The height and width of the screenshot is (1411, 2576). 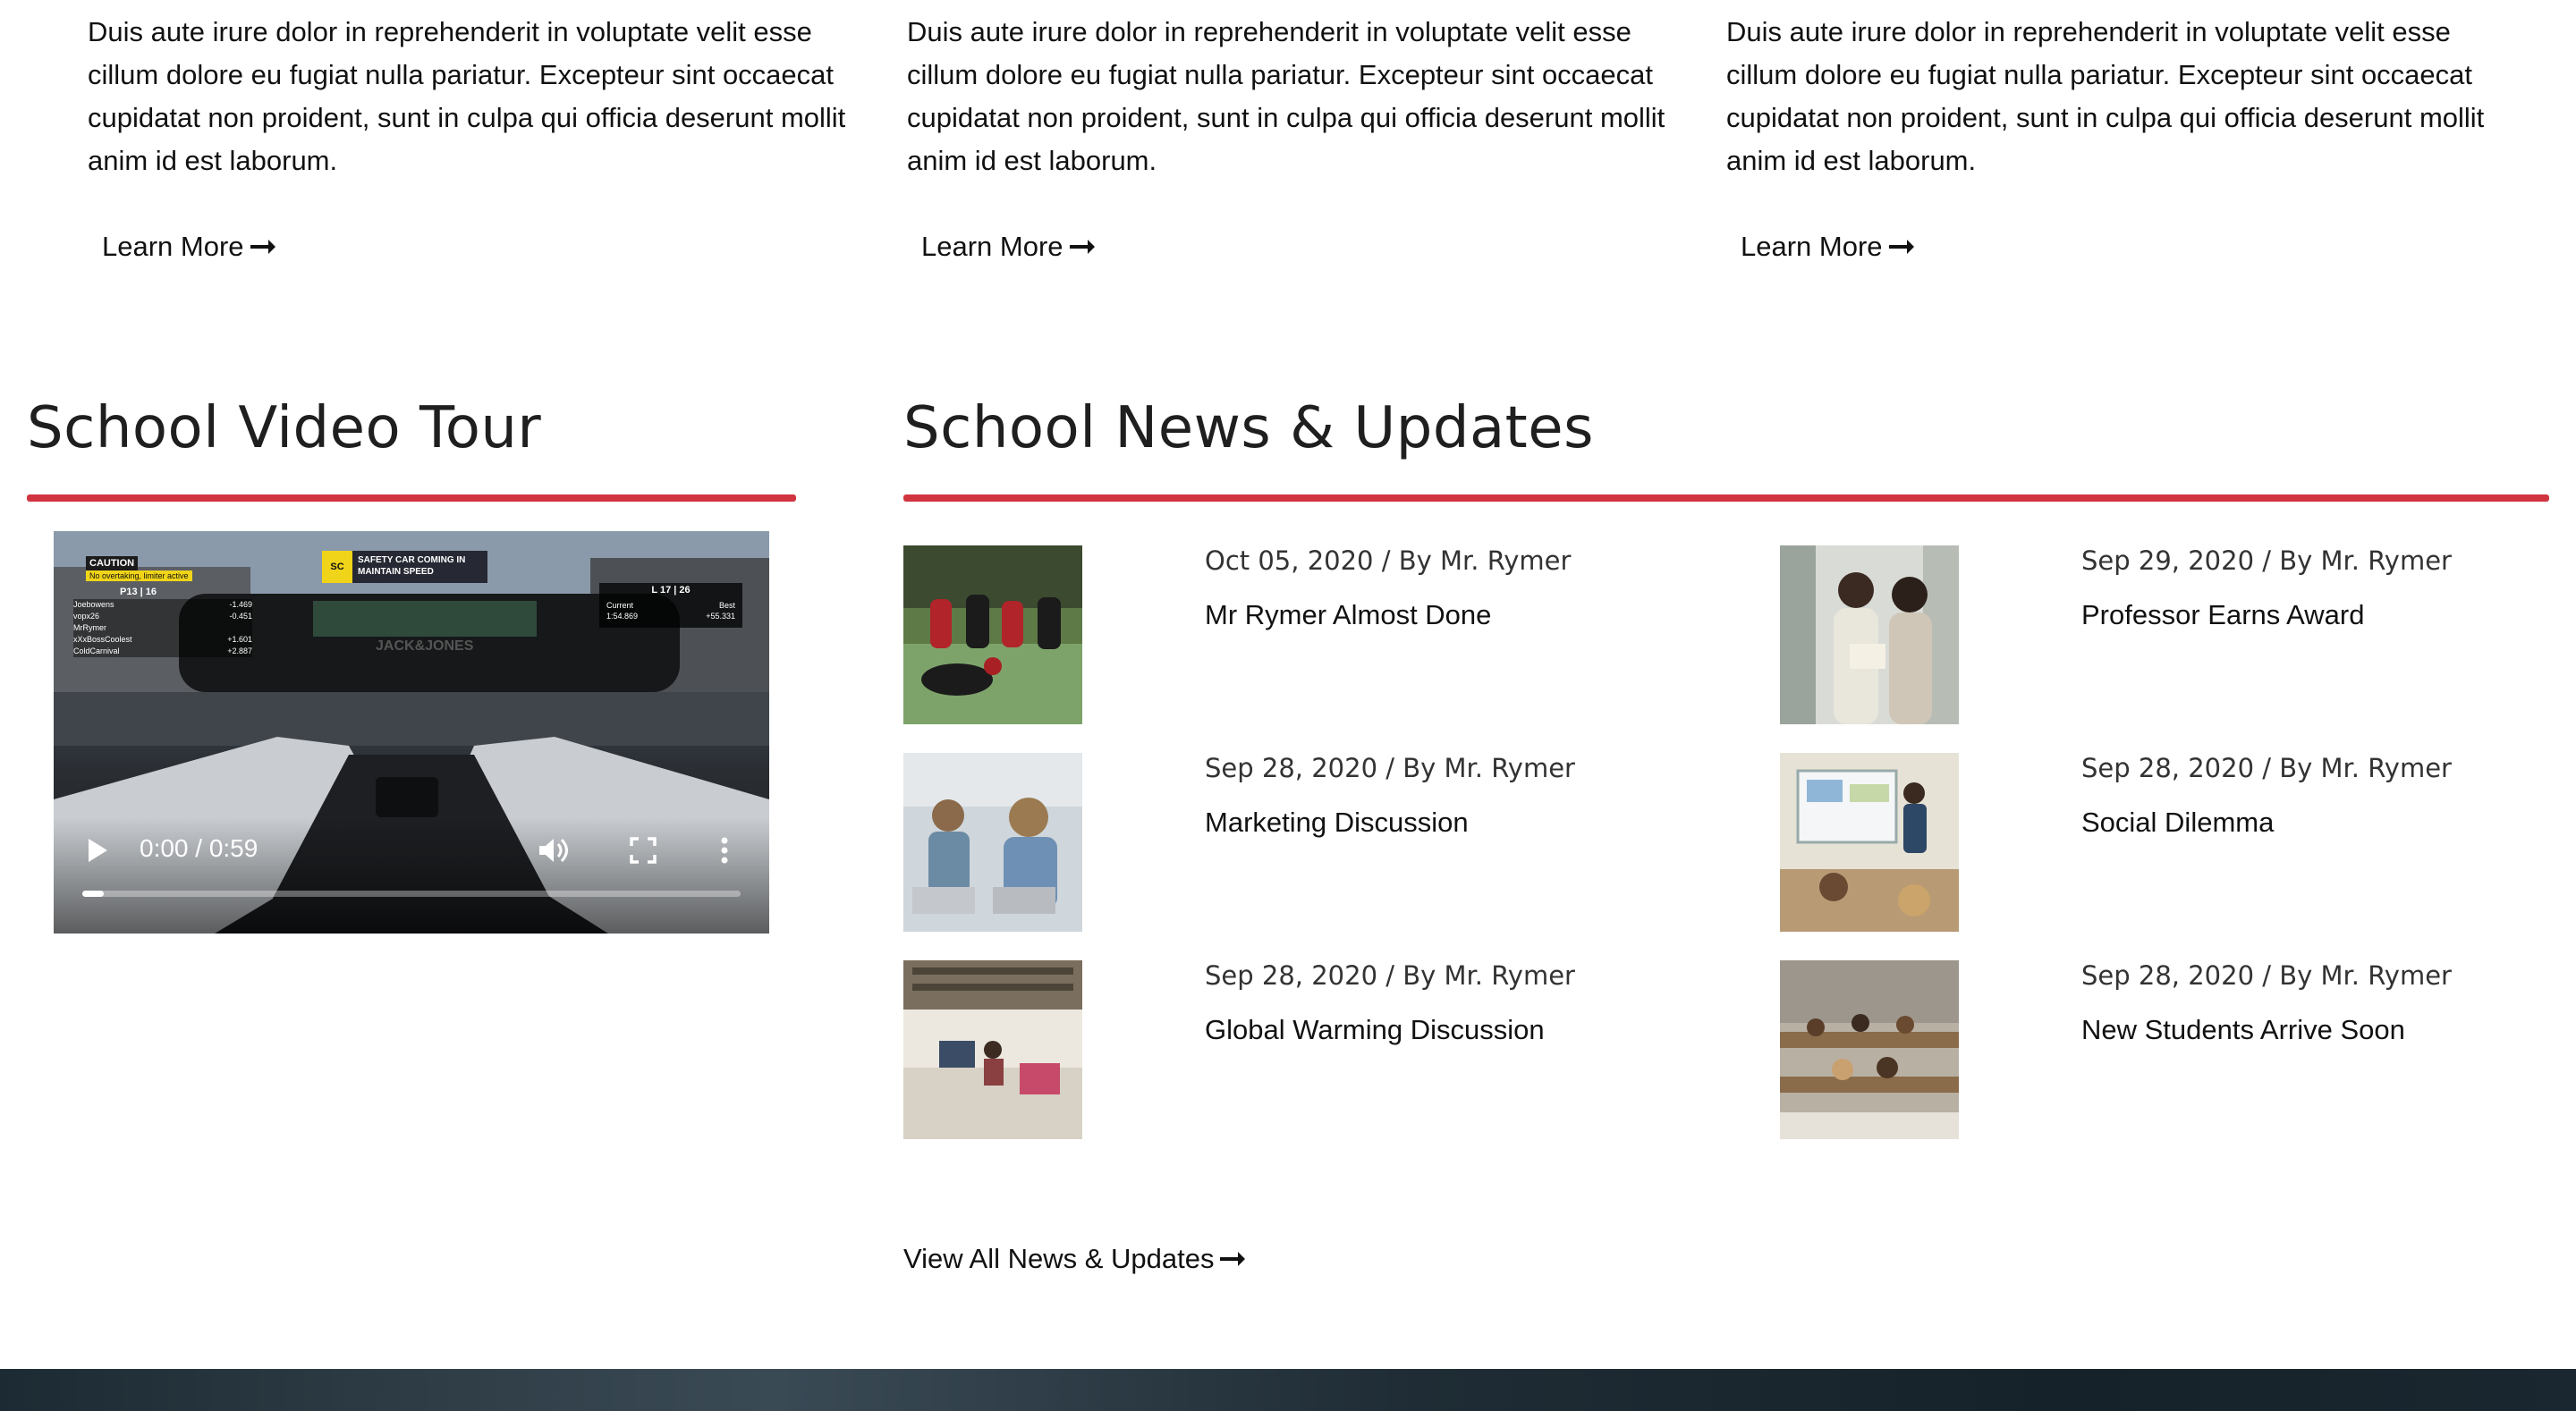 I want to click on laptop-students-image, so click(x=992, y=843).